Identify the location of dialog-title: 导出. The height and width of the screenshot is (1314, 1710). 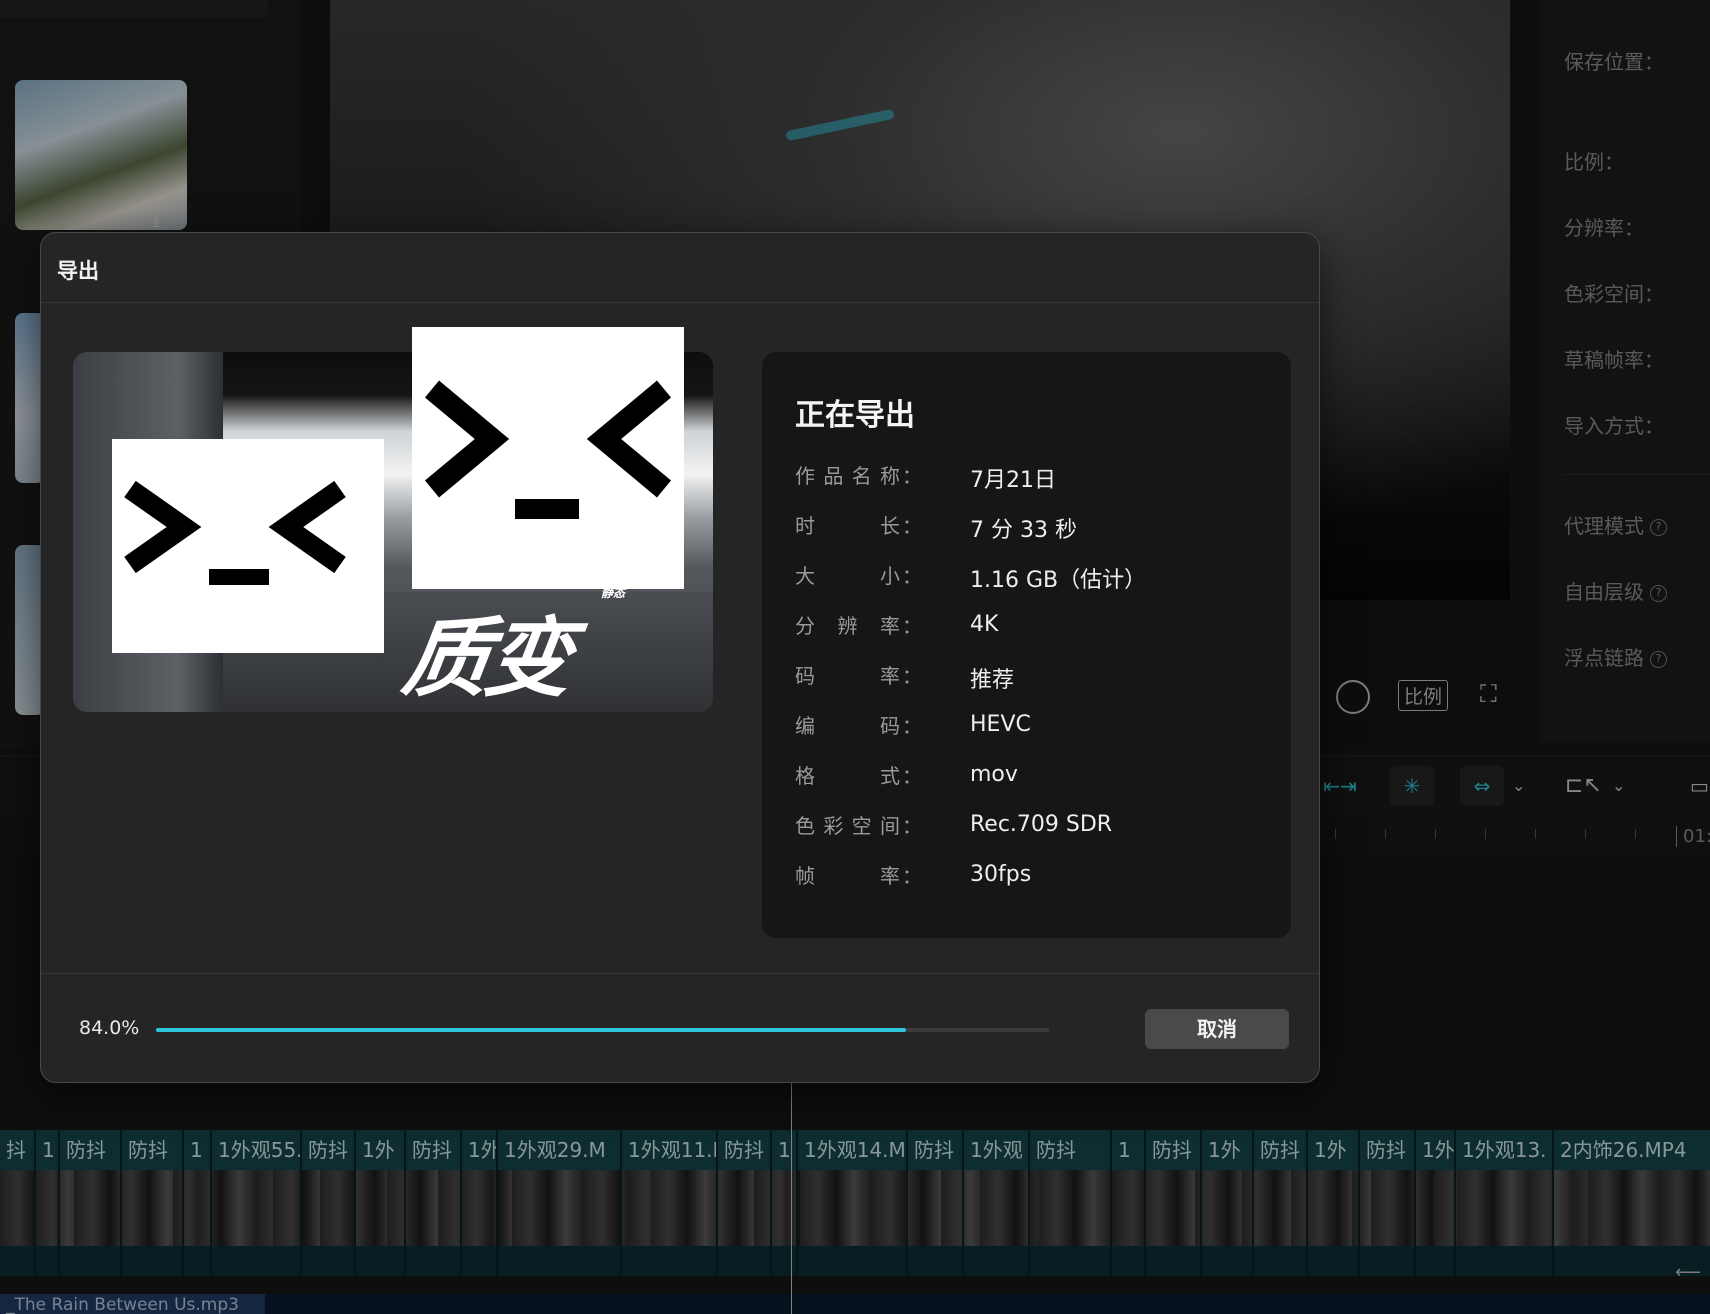
(78, 271).